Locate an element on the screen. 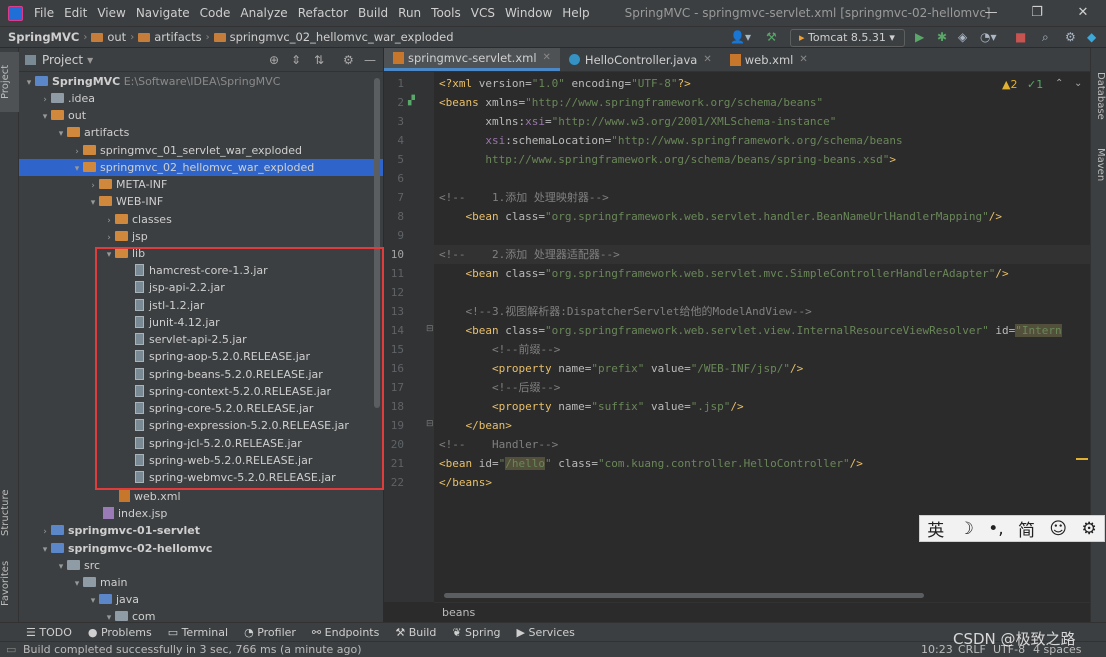 The height and width of the screenshot is (657, 1106). tree-item-main: ▾ main is located at coordinates (201, 582).